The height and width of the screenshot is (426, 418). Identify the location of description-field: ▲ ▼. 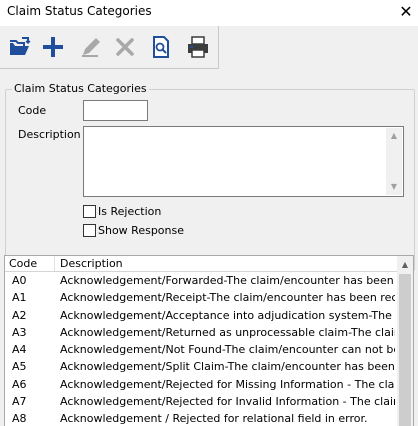
(243, 161).